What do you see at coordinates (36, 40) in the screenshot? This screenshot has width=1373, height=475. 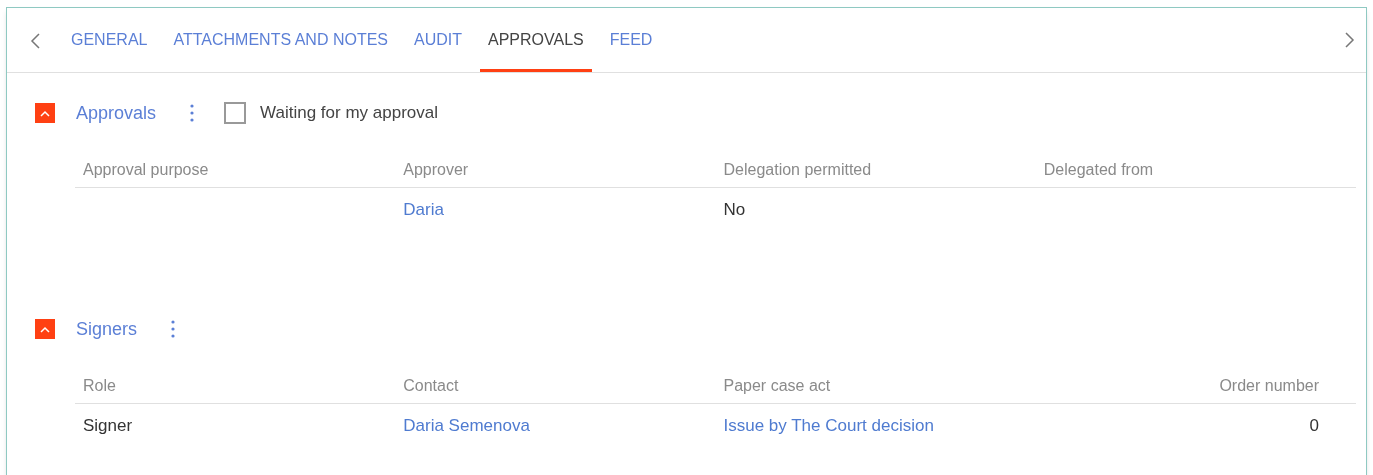 I see `chevron-left-icon` at bounding box center [36, 40].